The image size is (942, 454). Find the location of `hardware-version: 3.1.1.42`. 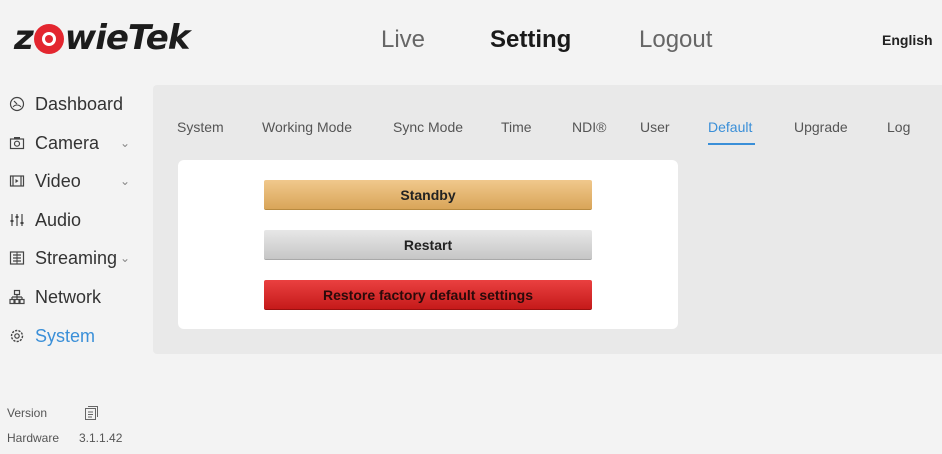

hardware-version: 3.1.1.42 is located at coordinates (101, 438).